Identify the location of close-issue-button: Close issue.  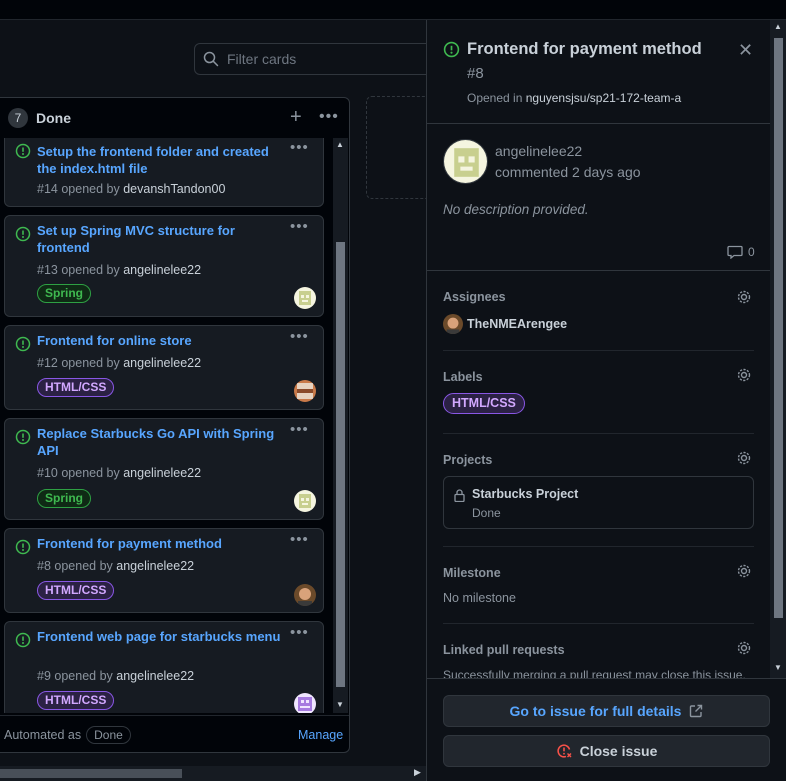
(606, 751).